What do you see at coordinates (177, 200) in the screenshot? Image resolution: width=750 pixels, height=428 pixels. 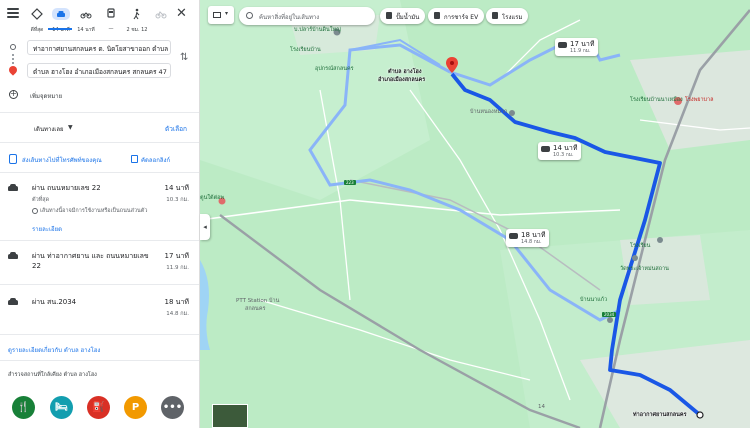 I see `route-distance: 10.3 กม.` at bounding box center [177, 200].